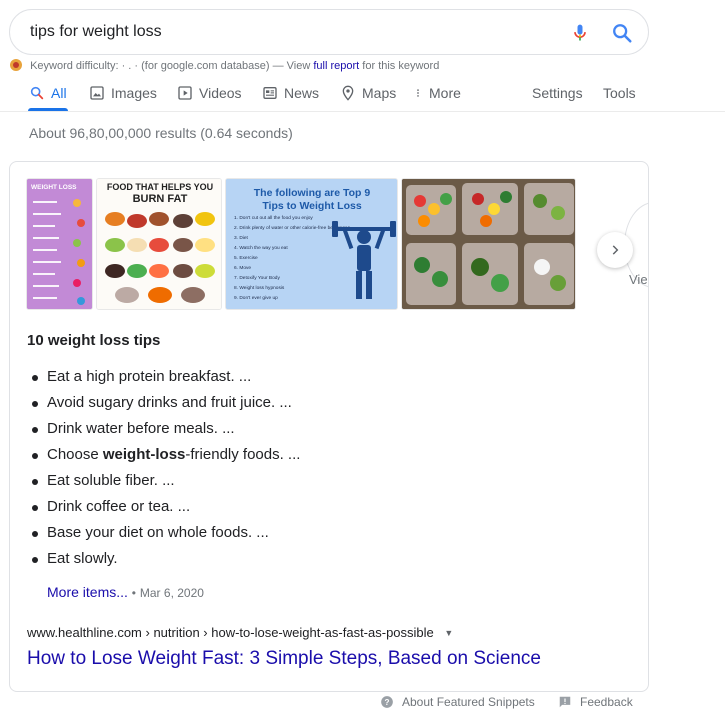 This screenshot has height=720, width=725. What do you see at coordinates (97, 93) in the screenshot?
I see `image-icon` at bounding box center [97, 93].